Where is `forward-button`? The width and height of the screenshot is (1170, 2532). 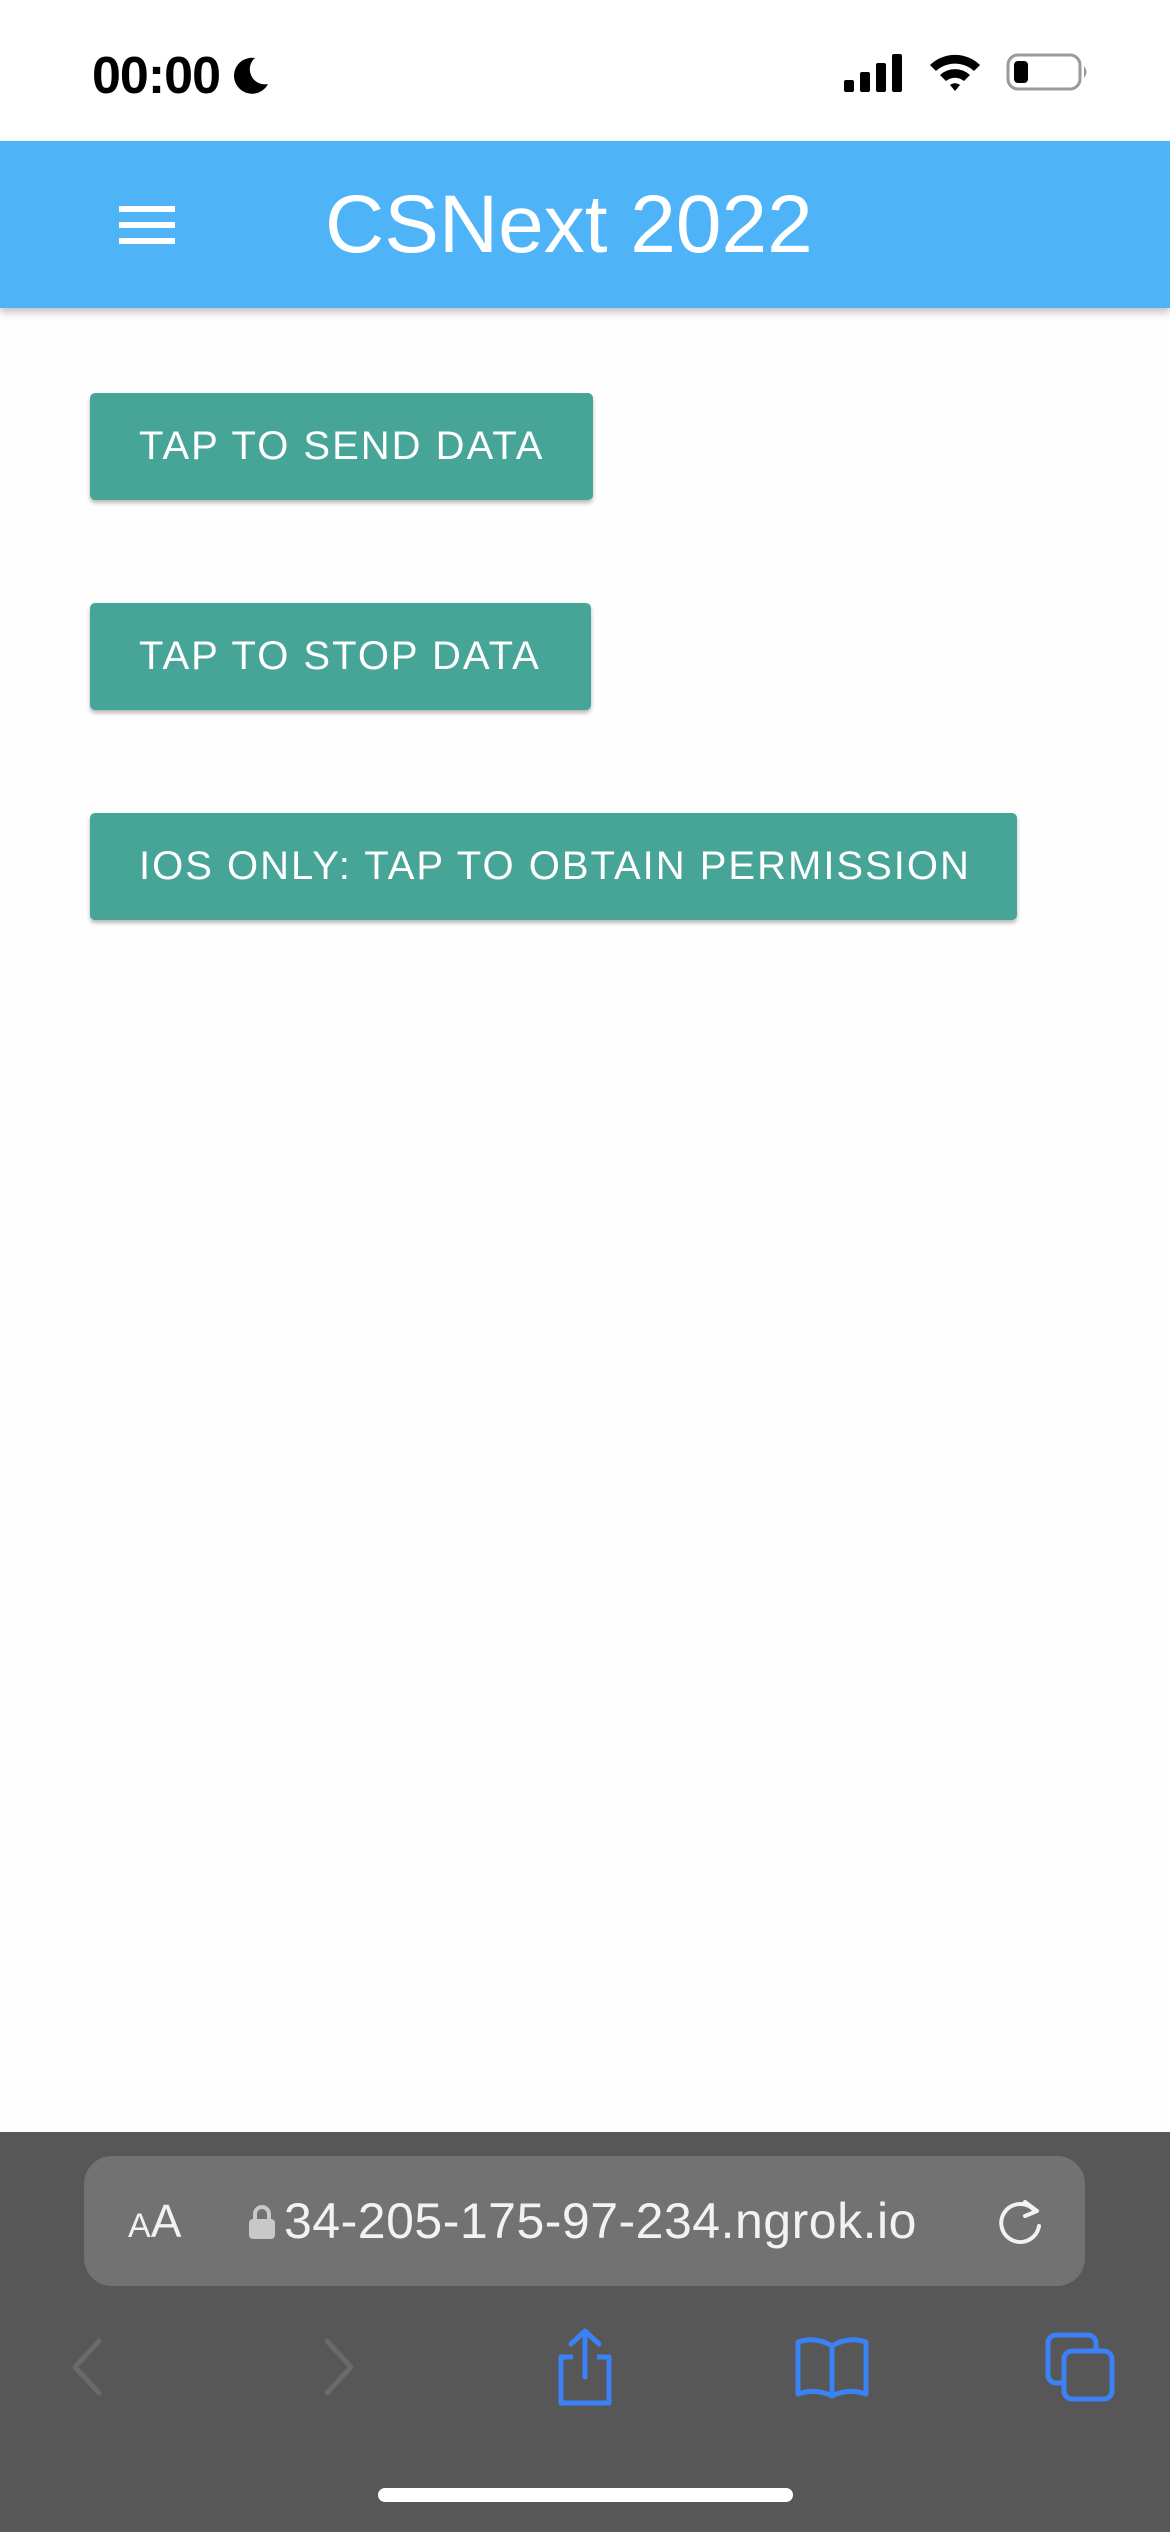 forward-button is located at coordinates (339, 2367).